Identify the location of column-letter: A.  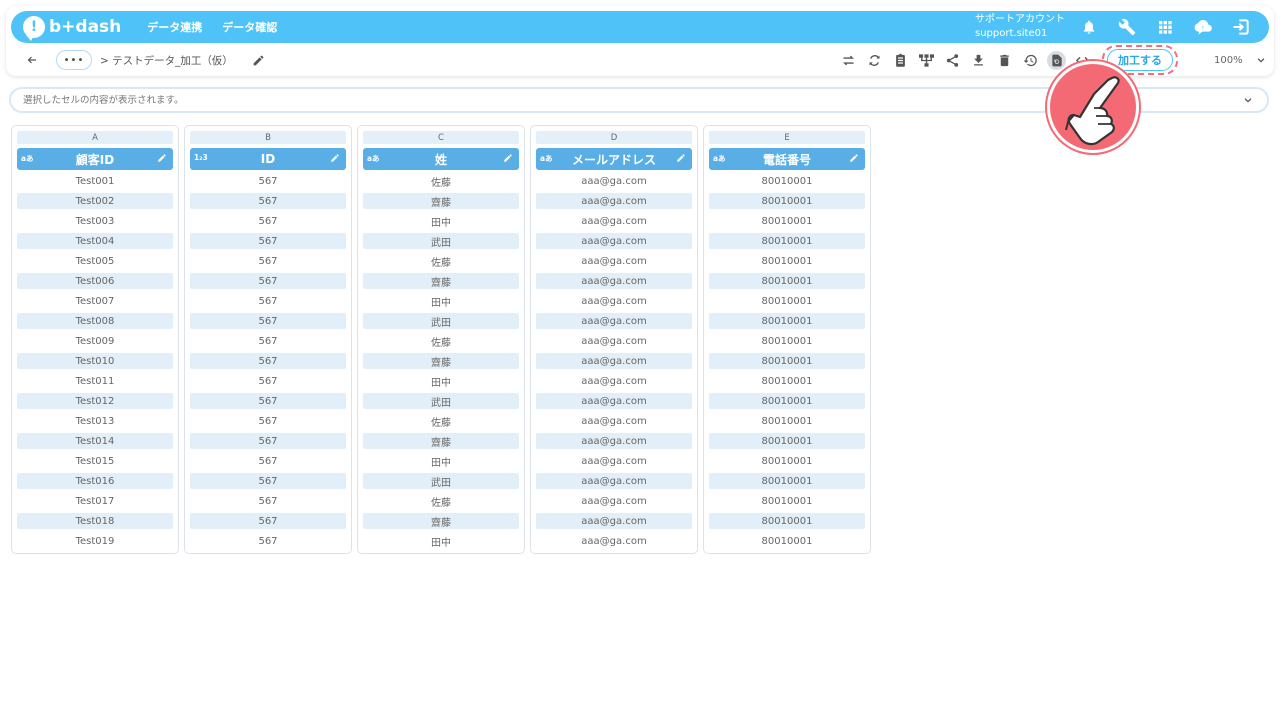
(95, 137).